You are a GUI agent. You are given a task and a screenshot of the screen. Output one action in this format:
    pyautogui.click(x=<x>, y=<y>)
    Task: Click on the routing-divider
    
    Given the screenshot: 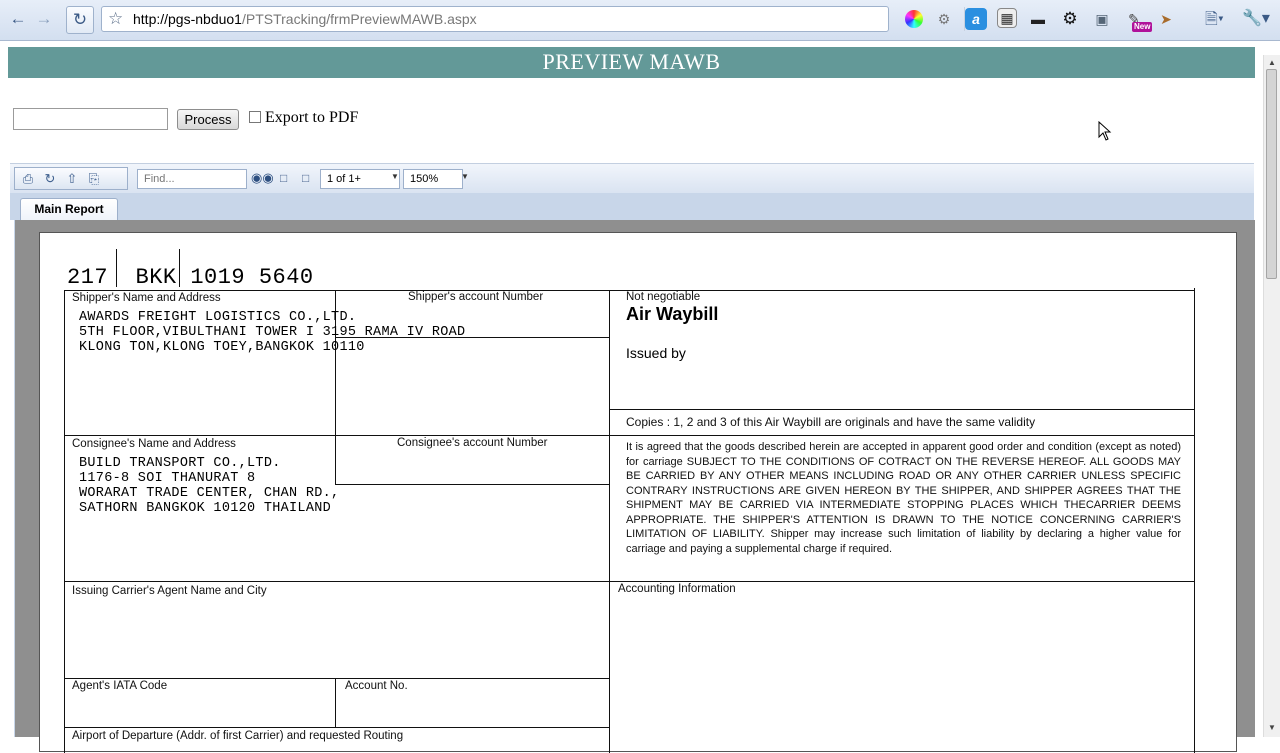 What is the action you would take?
    pyautogui.click(x=336, y=727)
    